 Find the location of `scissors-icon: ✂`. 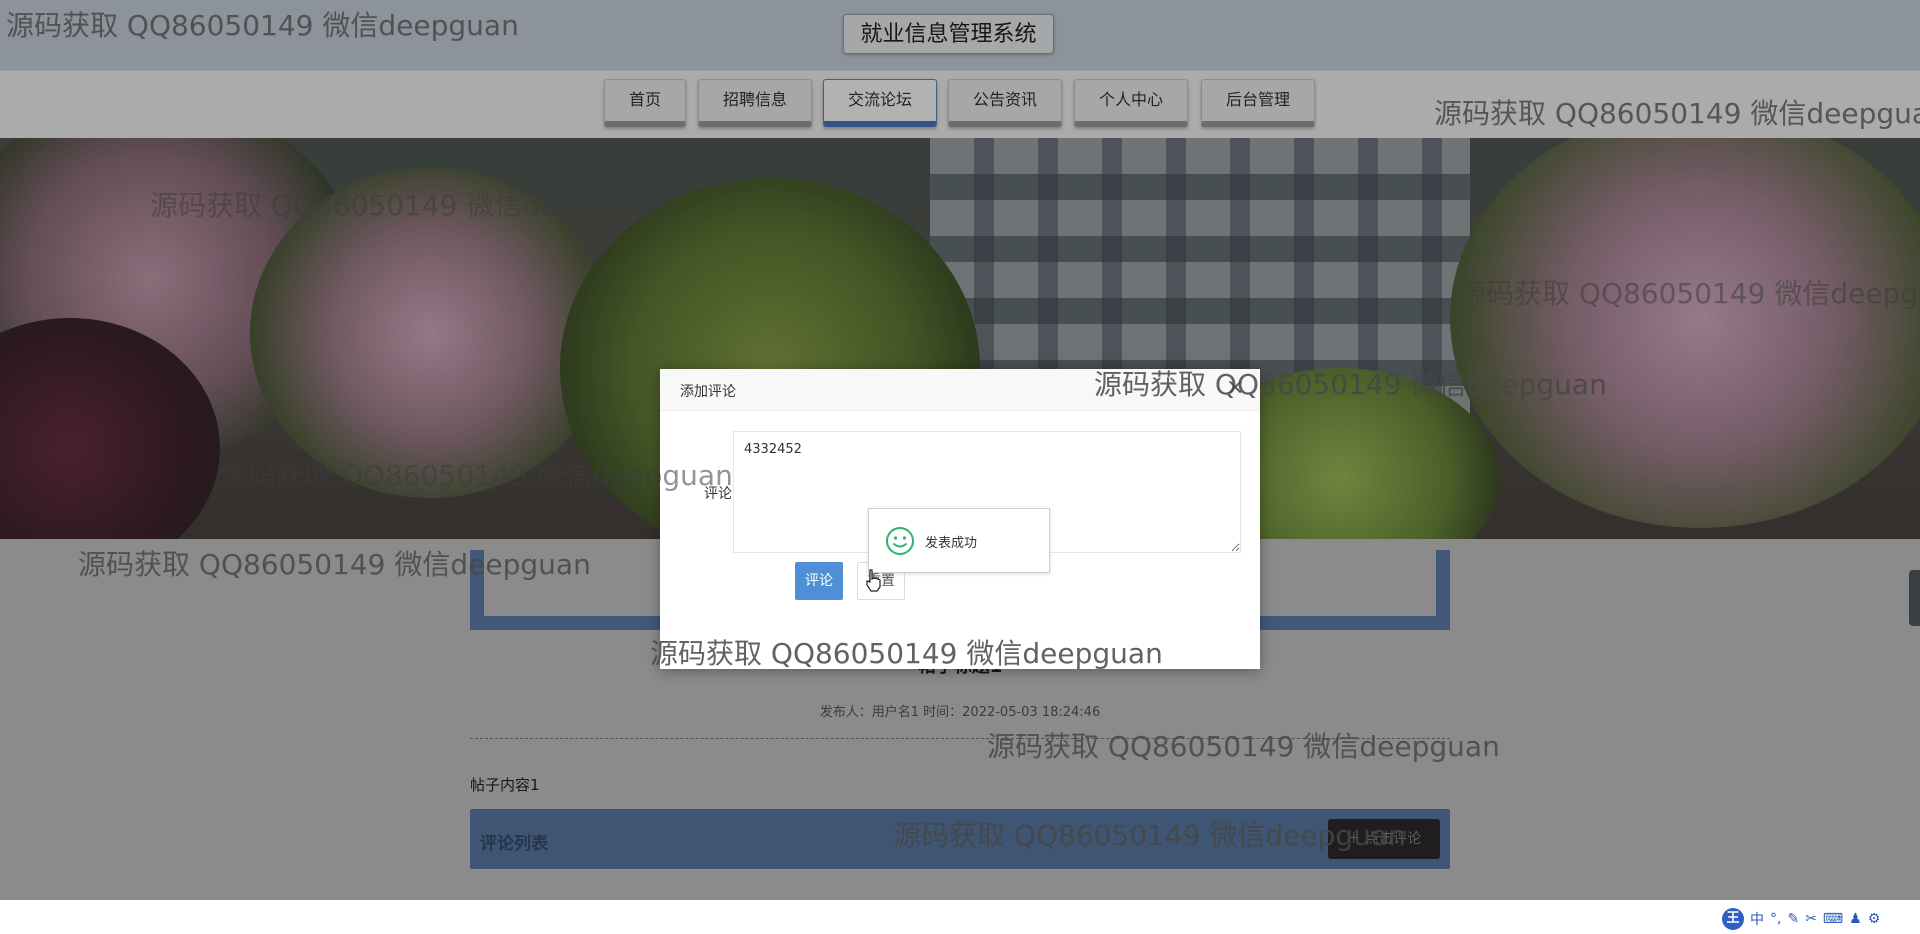

scissors-icon: ✂ is located at coordinates (1811, 919).